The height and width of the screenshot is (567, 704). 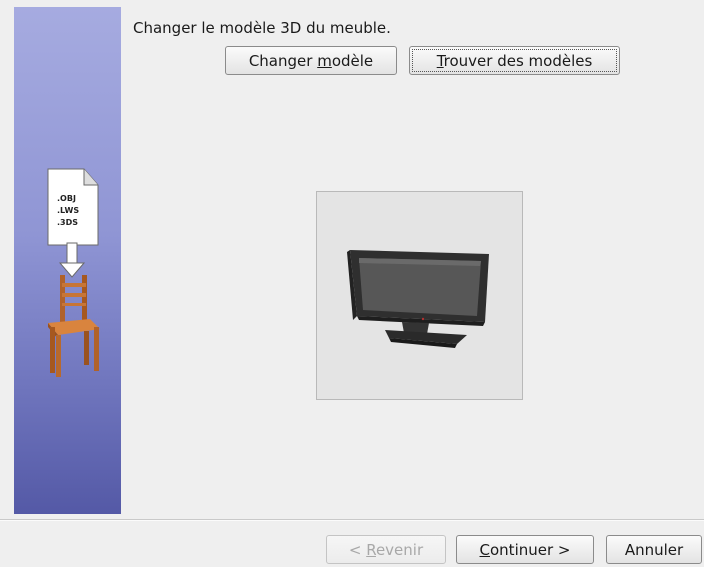 I want to click on back-button: < Revenir, so click(x=386, y=549).